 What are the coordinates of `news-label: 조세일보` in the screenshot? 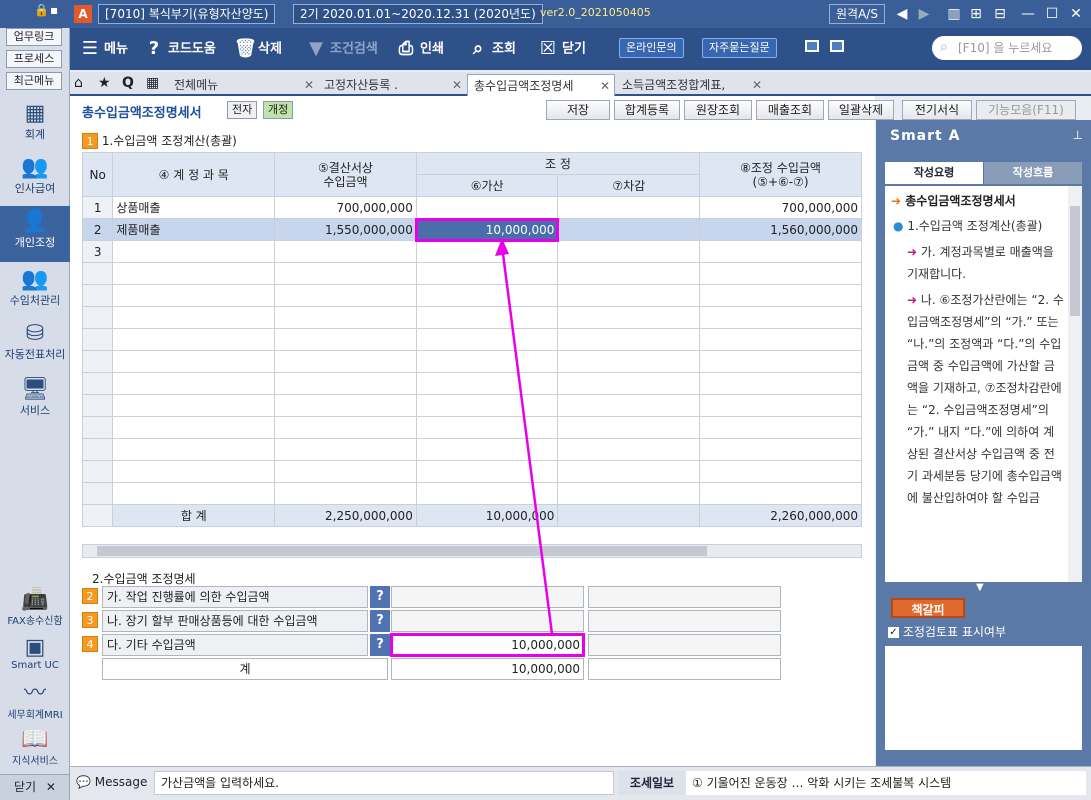 It's located at (652, 783).